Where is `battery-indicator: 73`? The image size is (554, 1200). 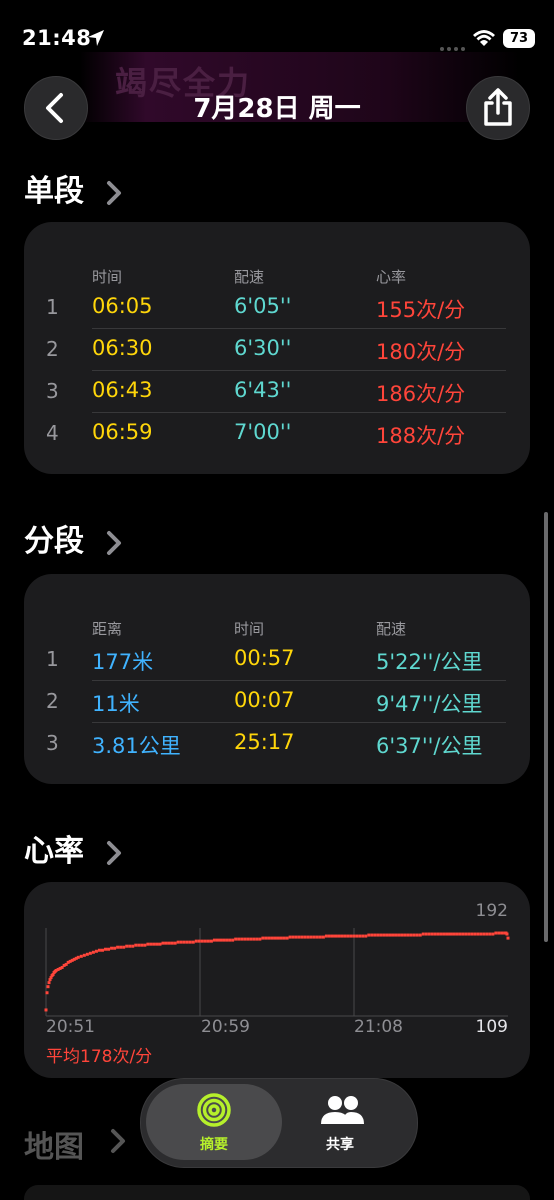 battery-indicator: 73 is located at coordinates (519, 38).